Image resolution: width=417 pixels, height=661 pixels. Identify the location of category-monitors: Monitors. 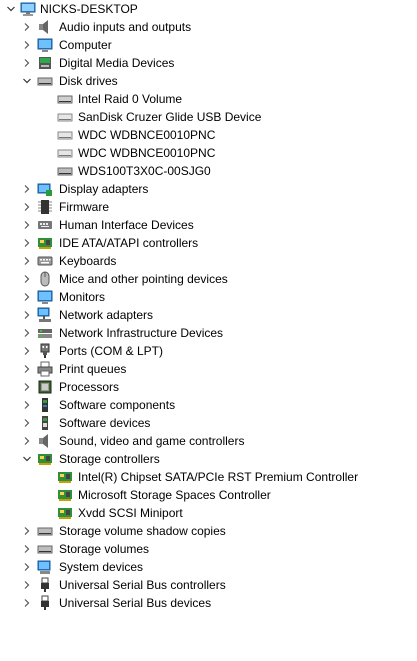
(208, 297).